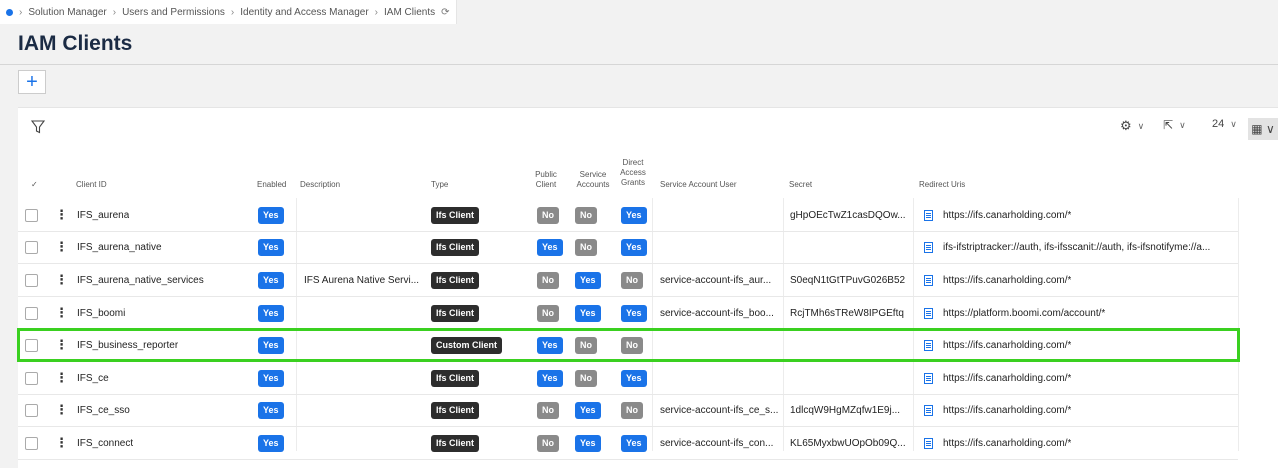  What do you see at coordinates (800, 185) in the screenshot?
I see `col-secret: Secret` at bounding box center [800, 185].